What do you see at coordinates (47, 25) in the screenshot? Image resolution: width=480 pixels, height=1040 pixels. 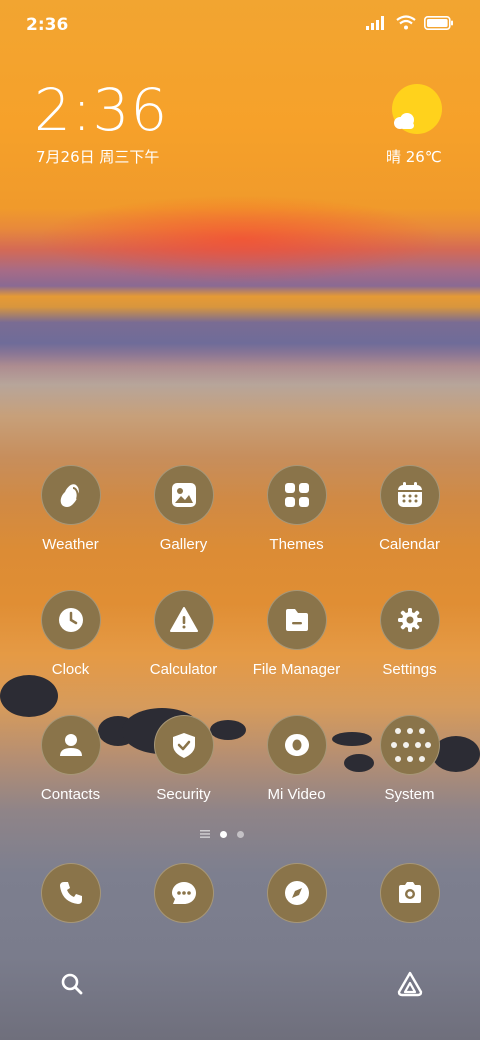 I see `status-time: 2:36` at bounding box center [47, 25].